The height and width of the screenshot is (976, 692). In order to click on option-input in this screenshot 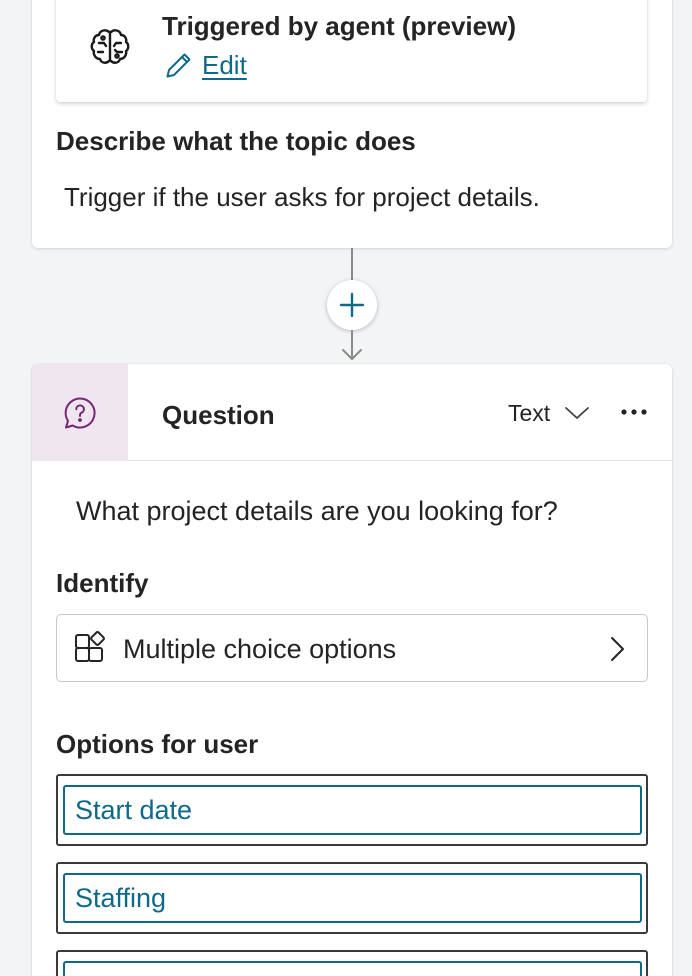, I will do `click(352, 968)`.